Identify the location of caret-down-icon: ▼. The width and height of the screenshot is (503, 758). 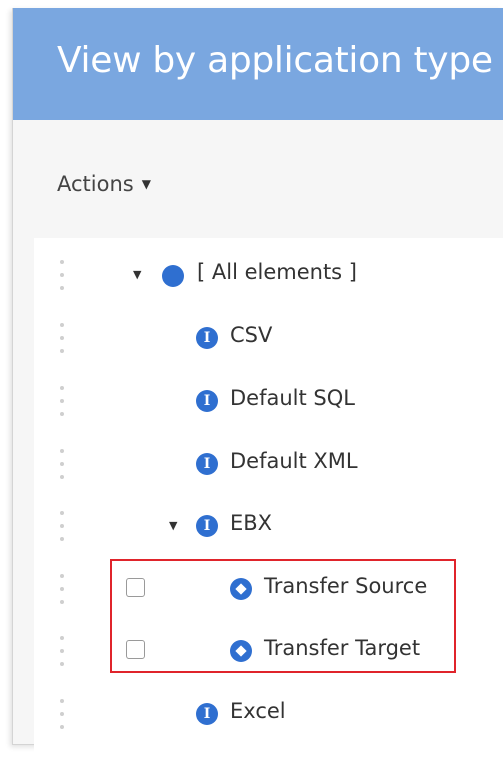
(146, 184).